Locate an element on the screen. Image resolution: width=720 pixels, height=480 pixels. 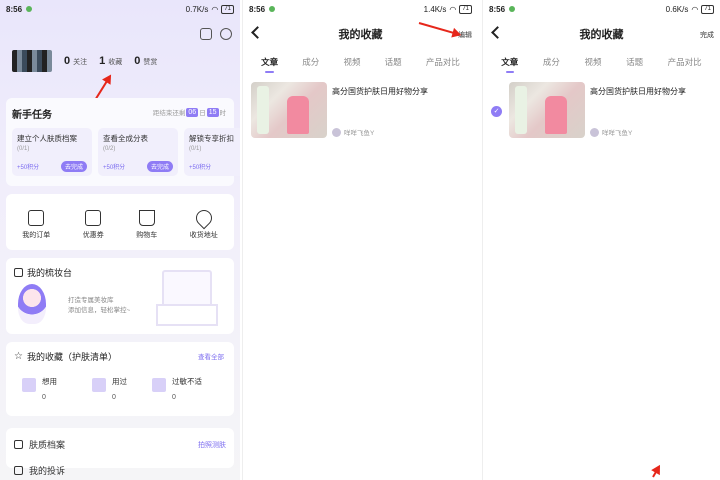
coupon-icon is located at coordinates (93, 218).